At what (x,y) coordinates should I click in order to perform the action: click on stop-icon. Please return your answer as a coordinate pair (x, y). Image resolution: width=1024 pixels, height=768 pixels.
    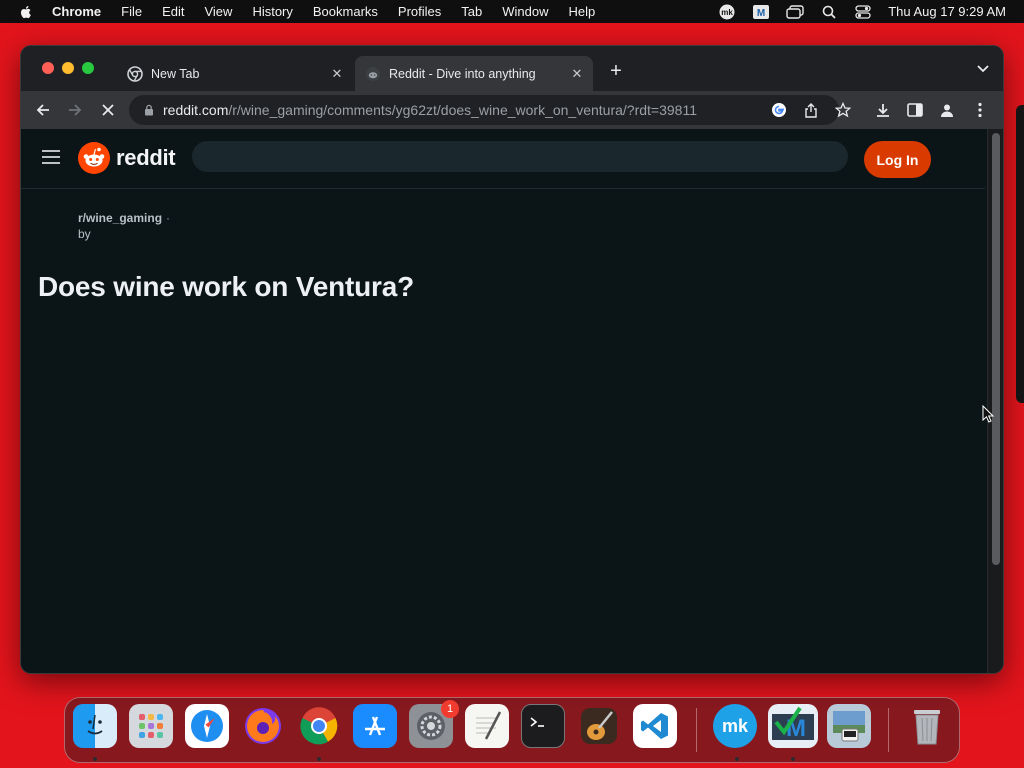
    Looking at the image, I should click on (108, 110).